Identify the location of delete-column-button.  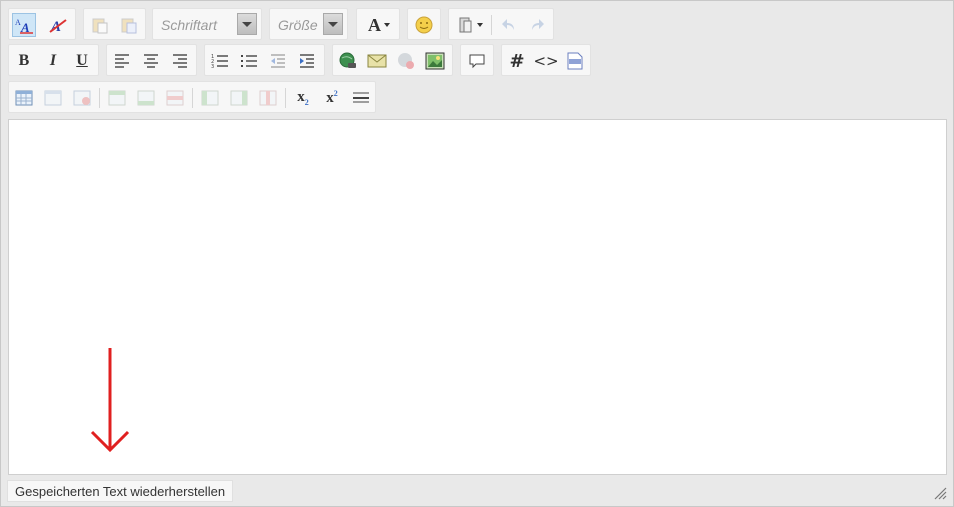
(268, 98).